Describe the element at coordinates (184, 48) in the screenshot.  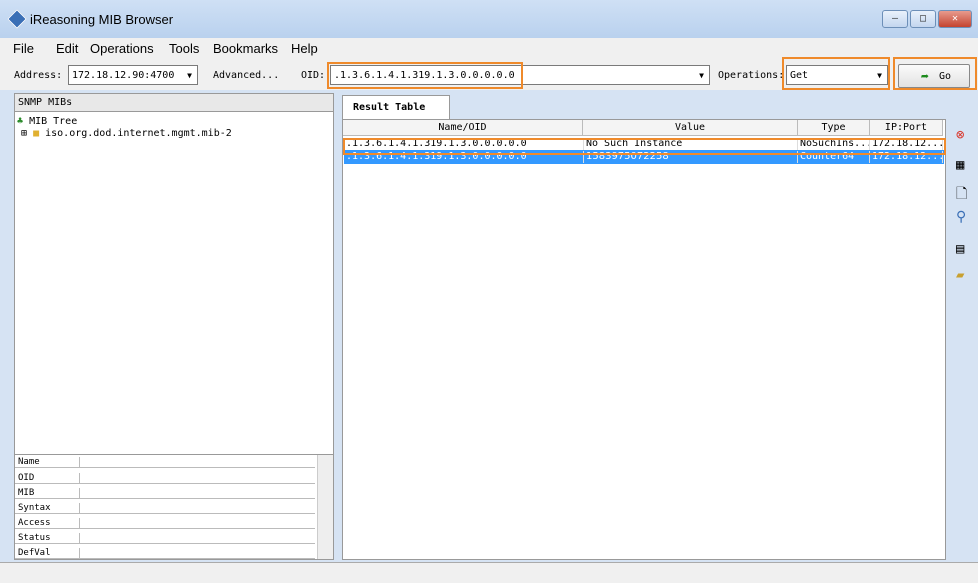
I see `menu-tools: Tools` at that location.